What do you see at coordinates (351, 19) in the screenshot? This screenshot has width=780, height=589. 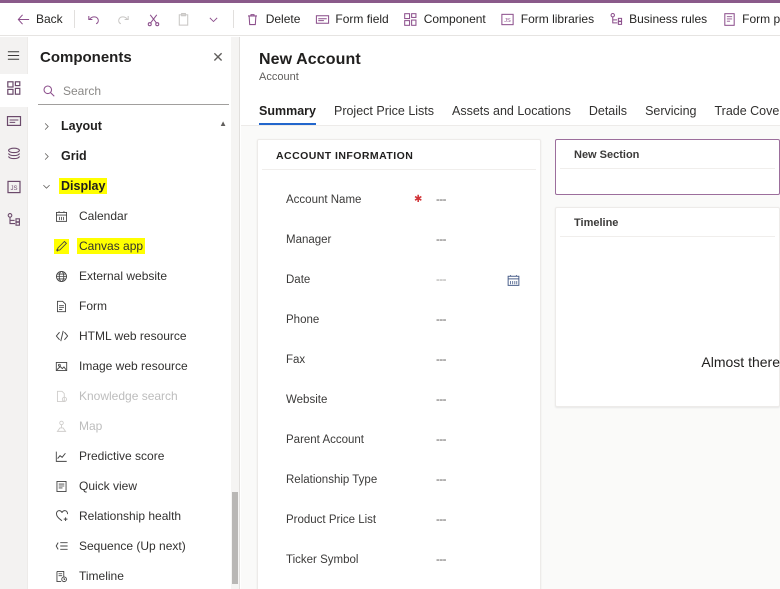 I see `form-field-button: Form field` at bounding box center [351, 19].